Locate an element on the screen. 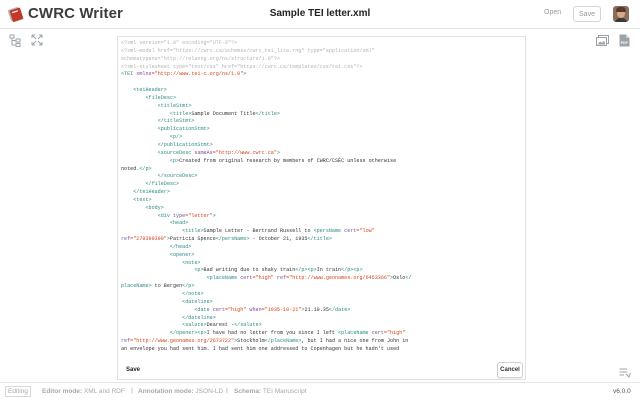  code-line: <head> is located at coordinates (321, 224).